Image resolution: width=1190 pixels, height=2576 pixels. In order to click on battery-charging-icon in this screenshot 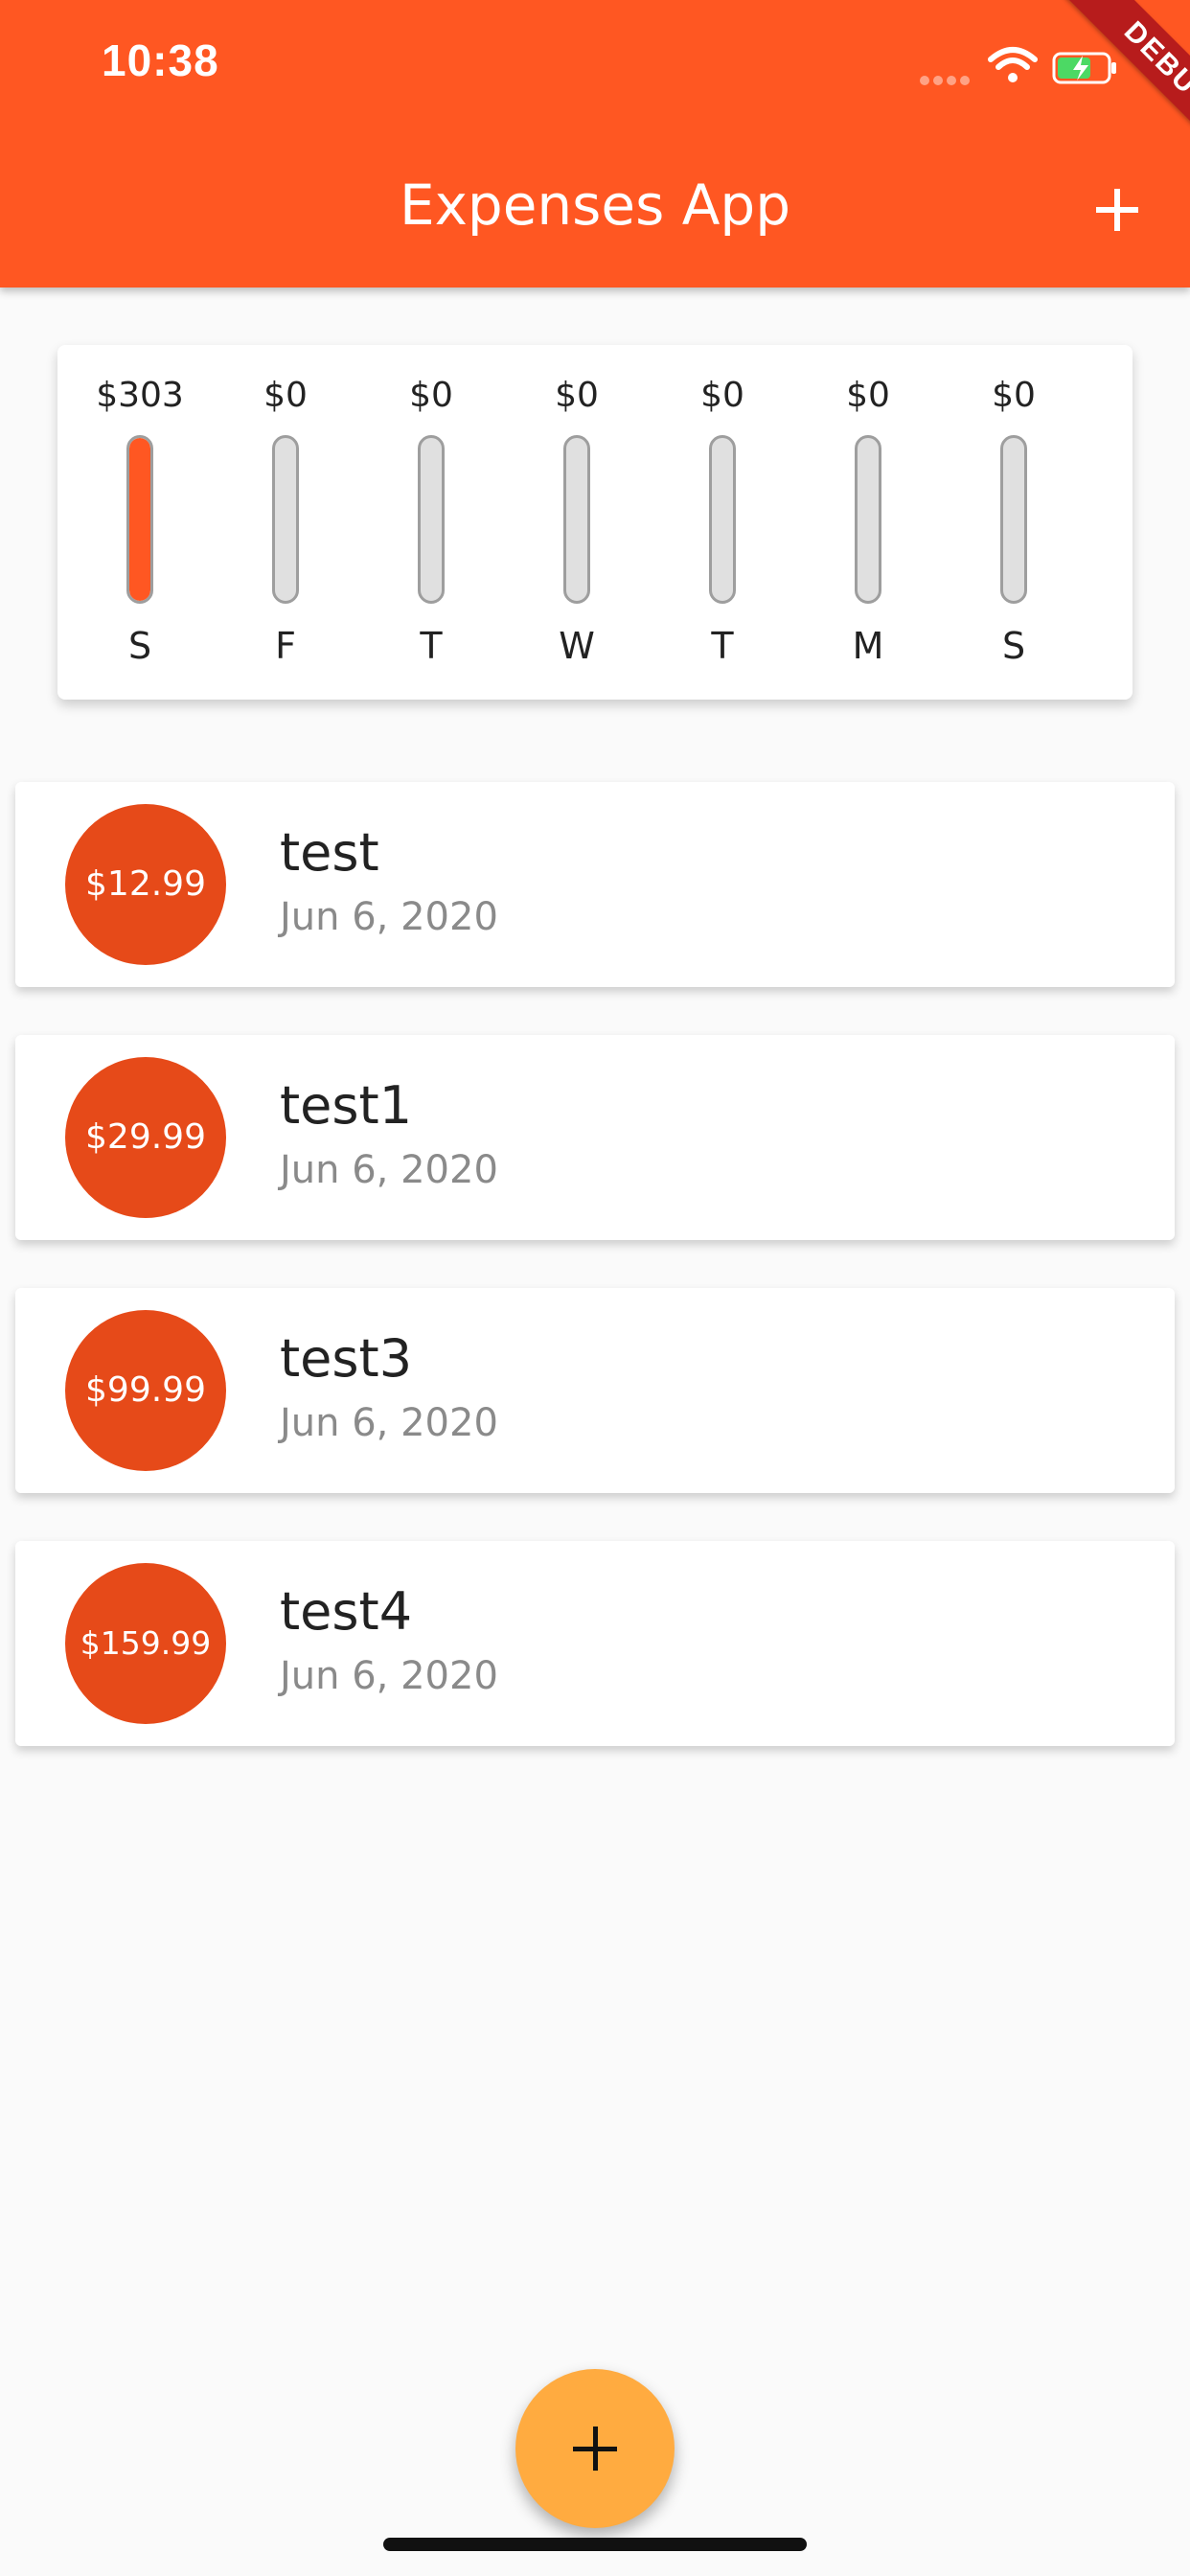, I will do `click(1084, 68)`.